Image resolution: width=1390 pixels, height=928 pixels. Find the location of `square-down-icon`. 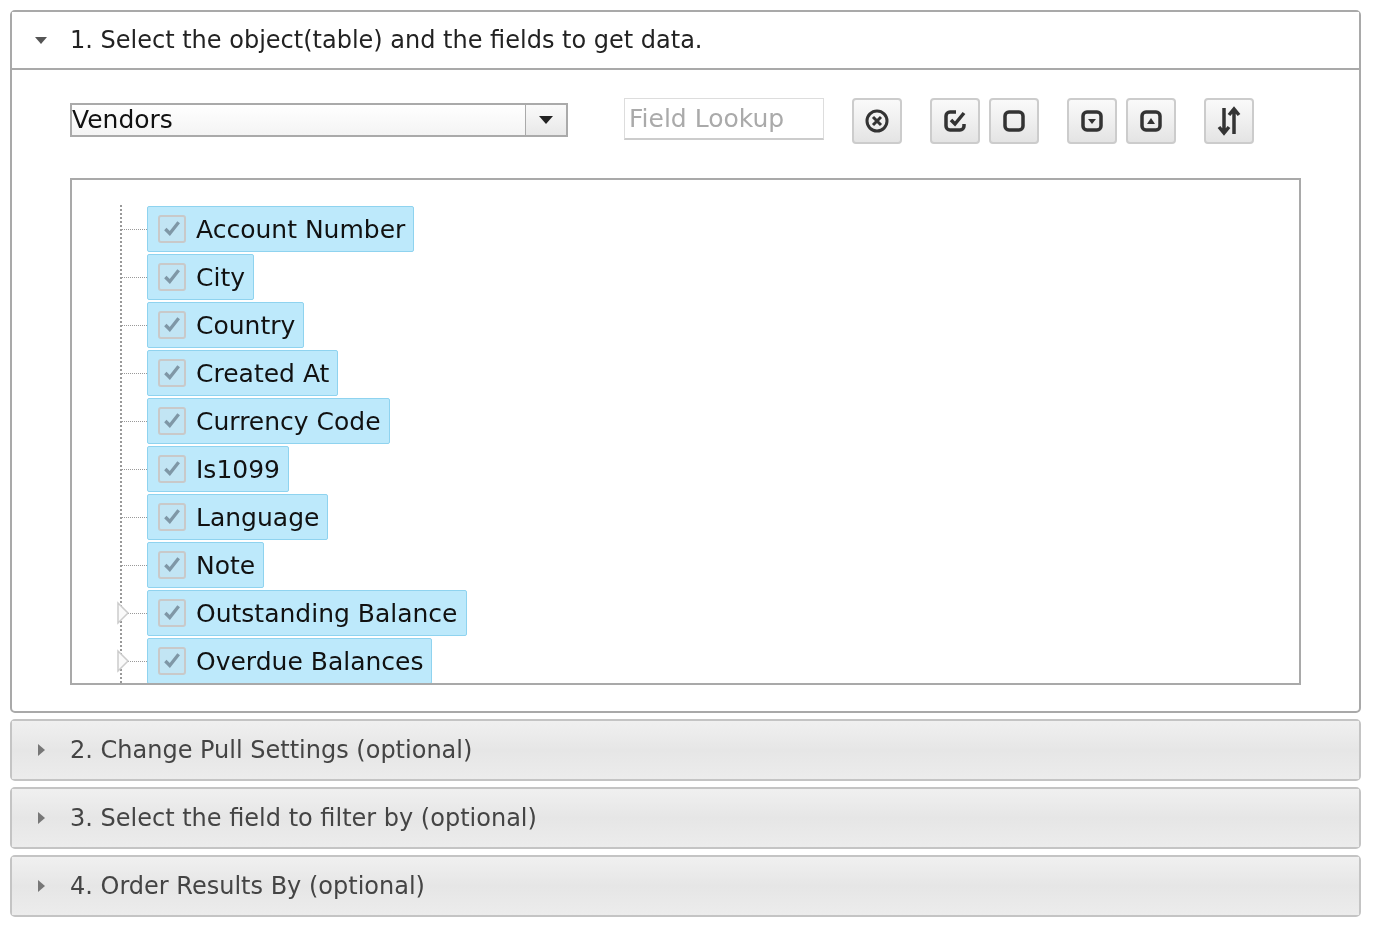

square-down-icon is located at coordinates (1092, 121).